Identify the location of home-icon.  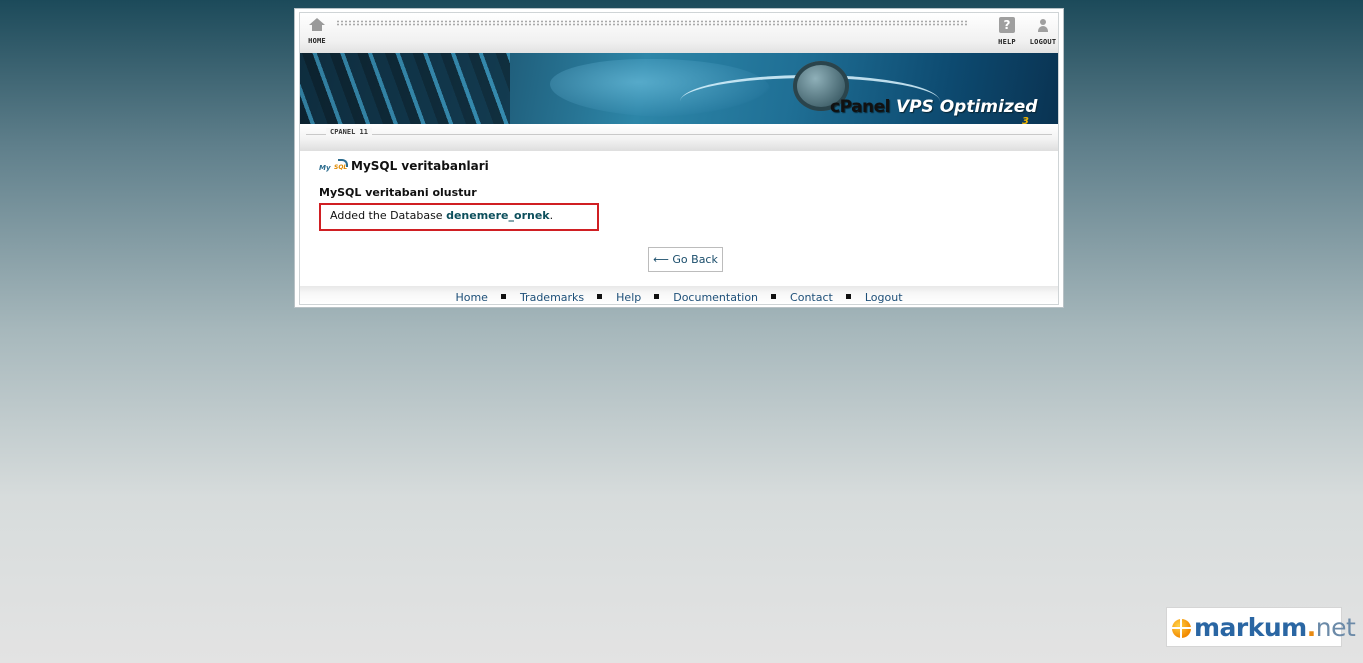
(317, 24).